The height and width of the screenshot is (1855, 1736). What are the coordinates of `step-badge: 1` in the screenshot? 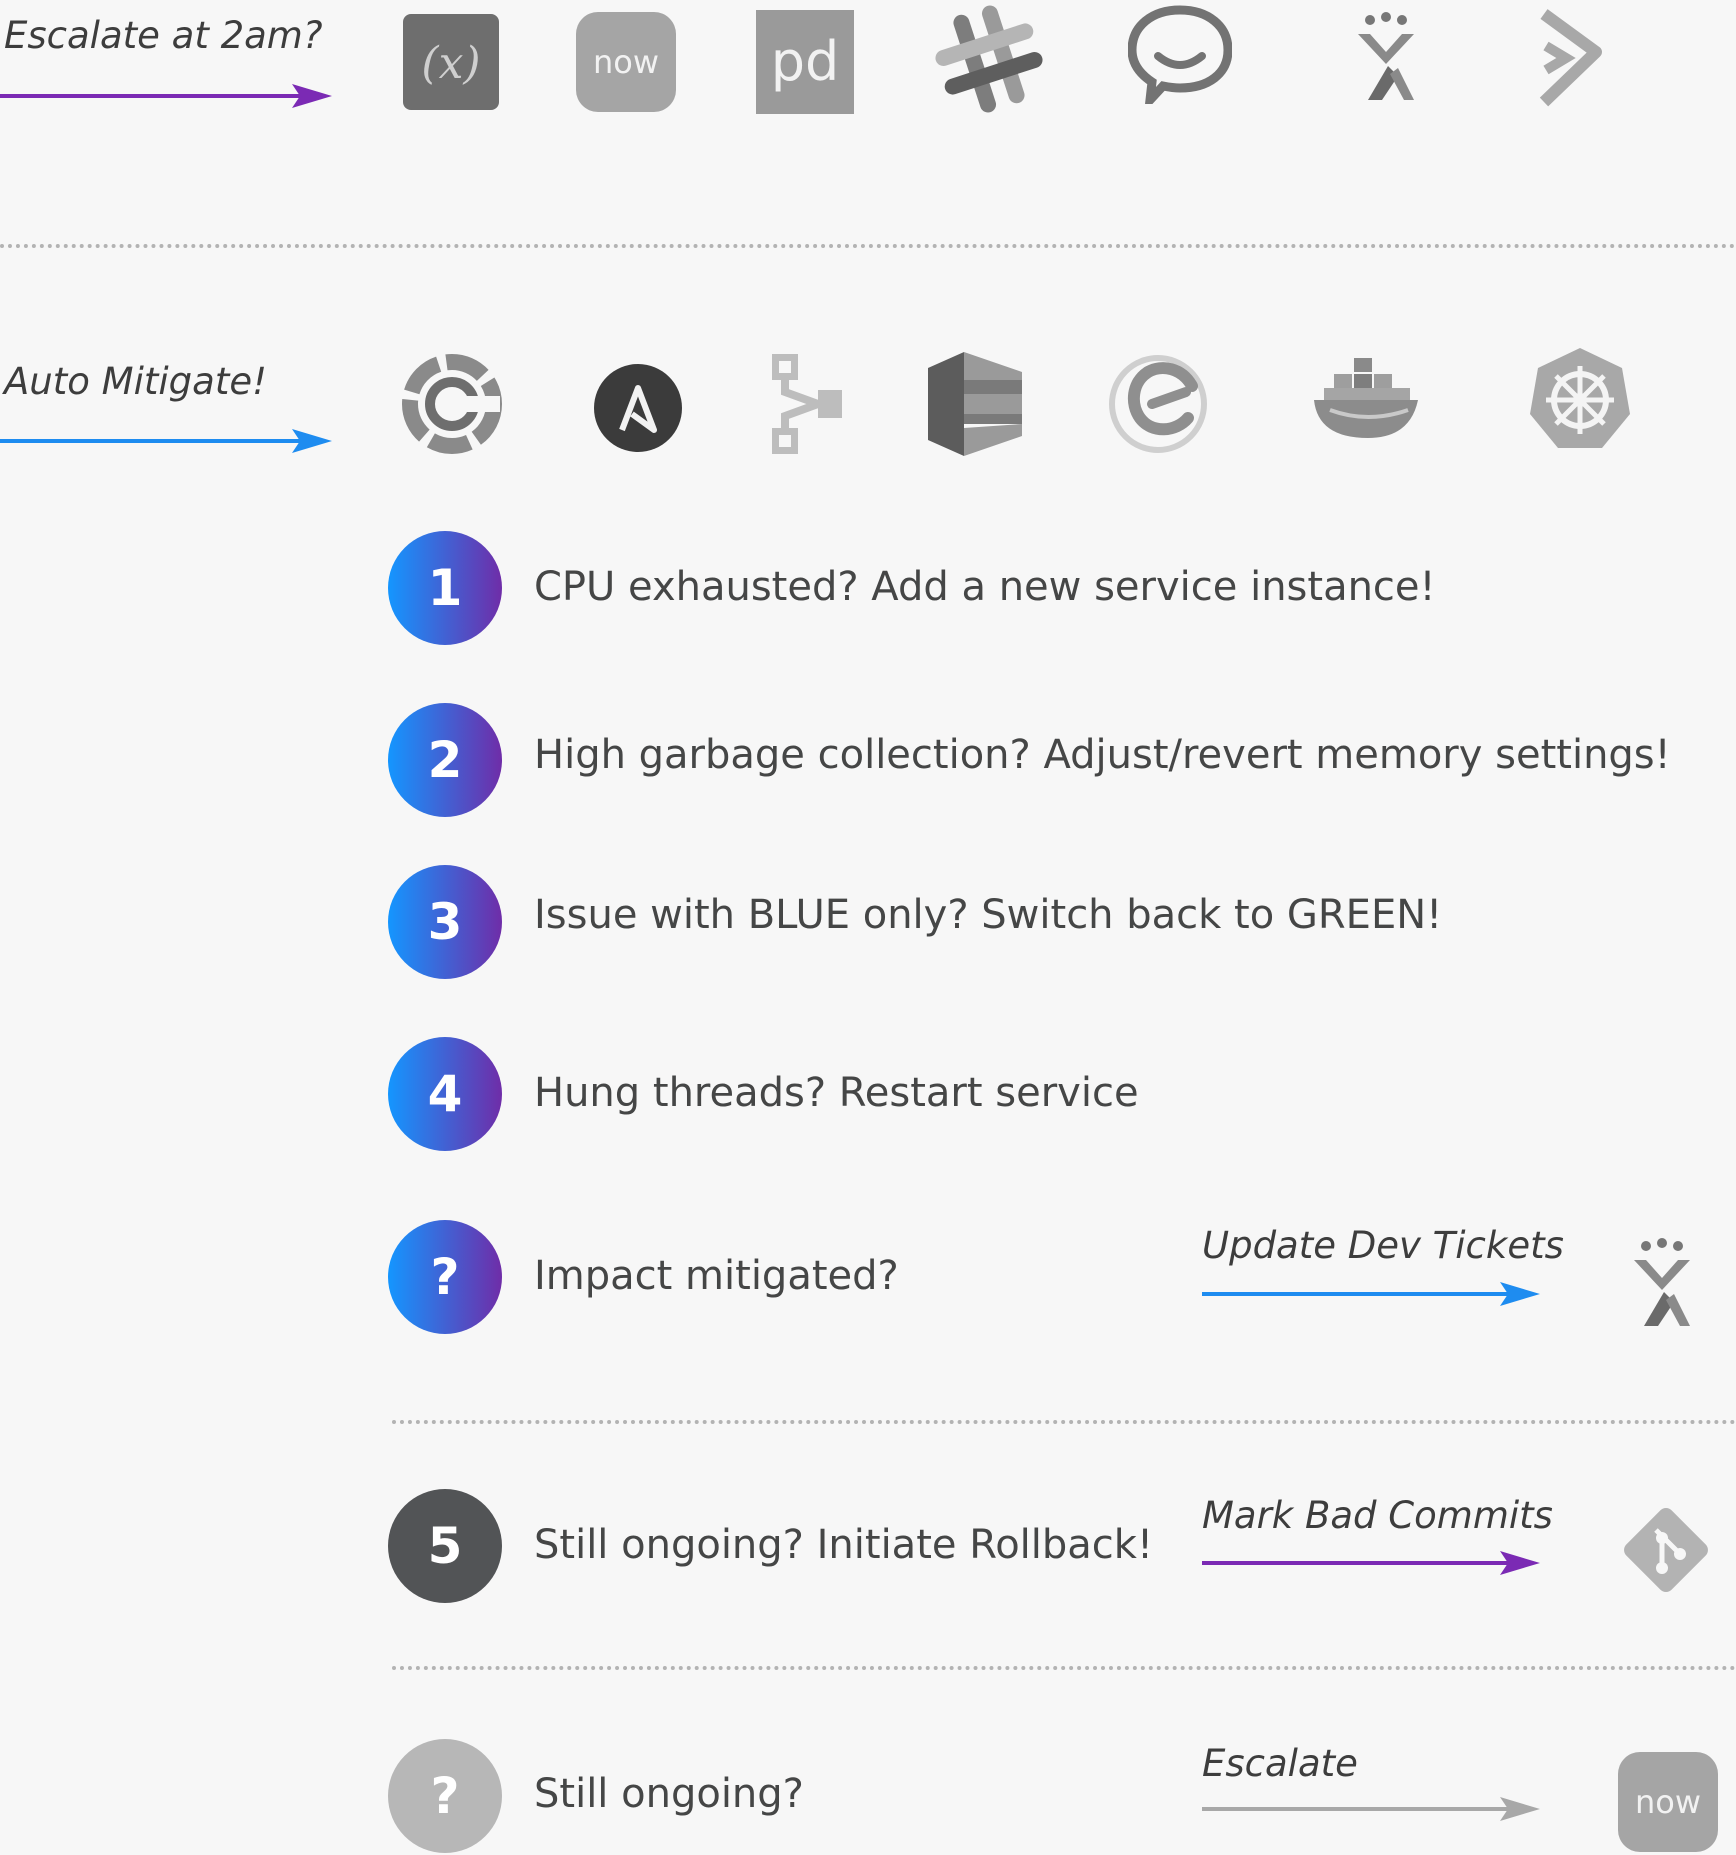 It's located at (445, 588).